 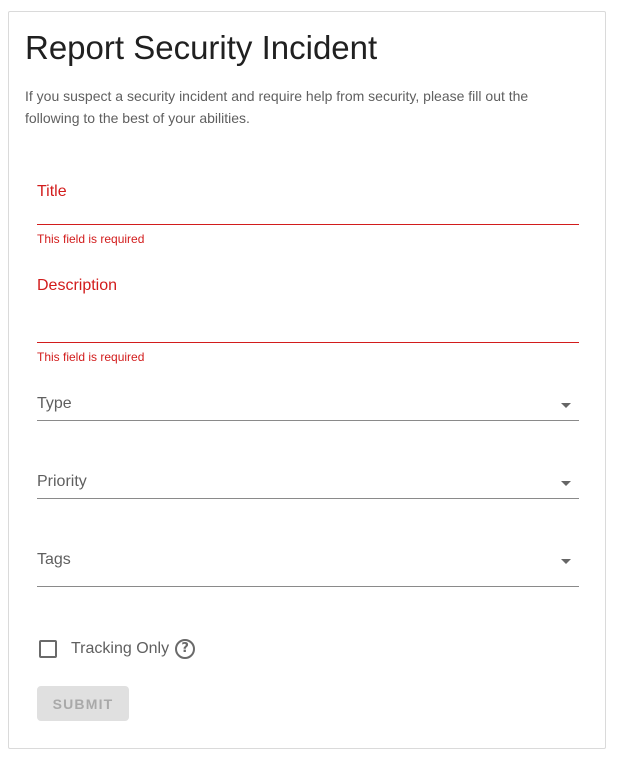 I want to click on tags-select: Tags, so click(x=308, y=567).